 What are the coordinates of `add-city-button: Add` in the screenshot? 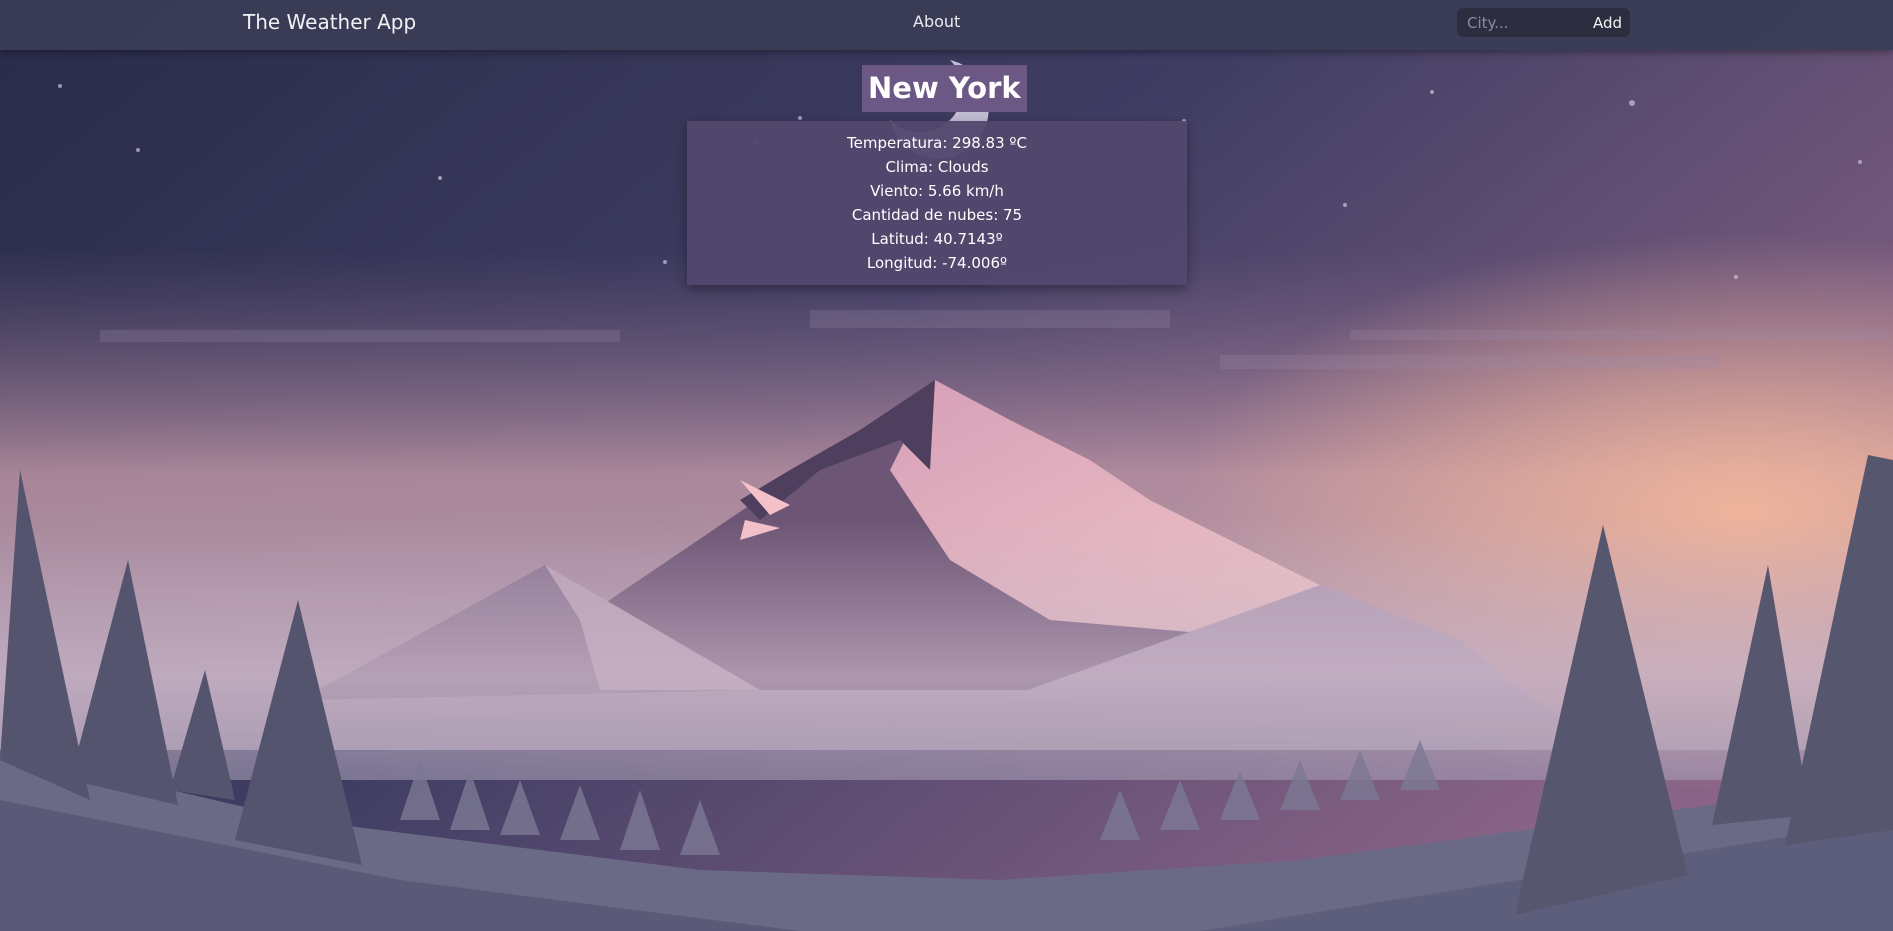 It's located at (1607, 22).